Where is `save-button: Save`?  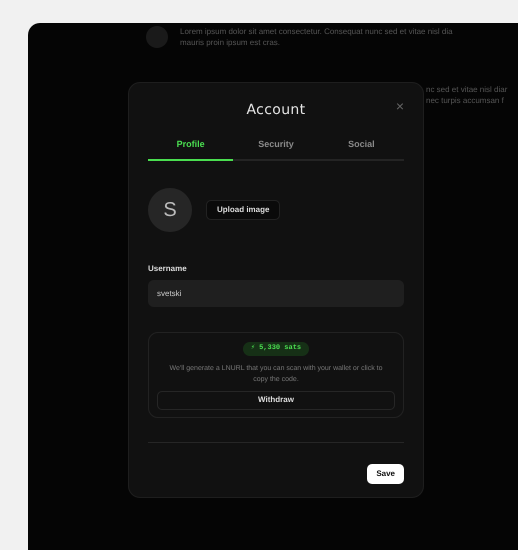 save-button: Save is located at coordinates (385, 474).